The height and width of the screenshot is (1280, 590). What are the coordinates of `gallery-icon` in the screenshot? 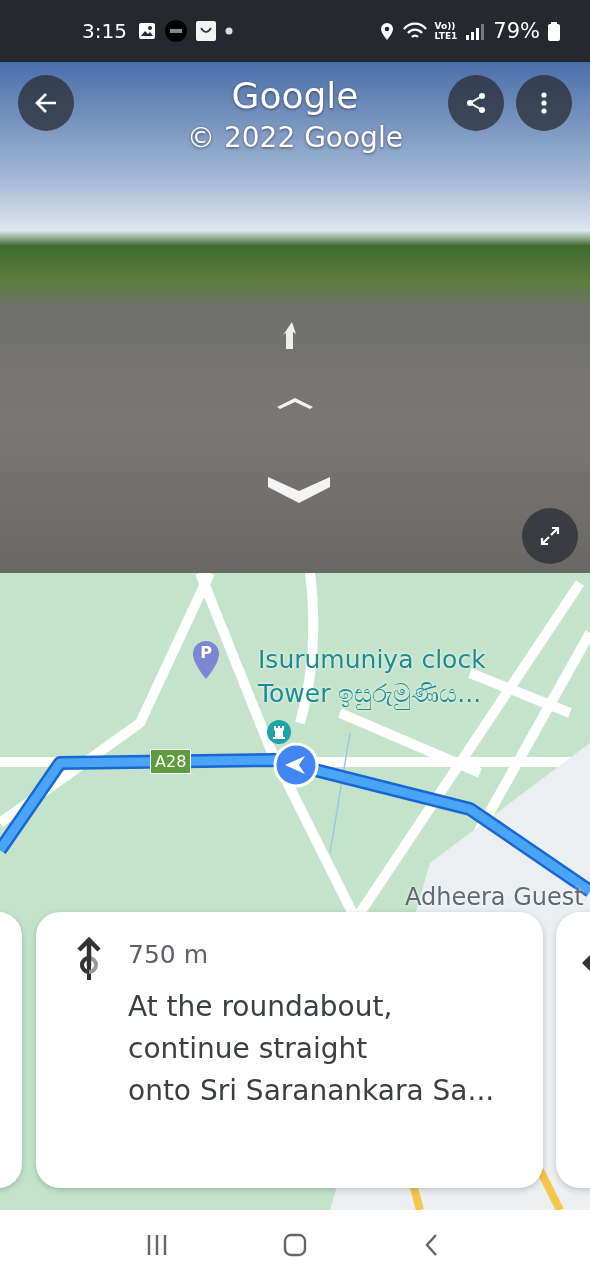 It's located at (146, 31).